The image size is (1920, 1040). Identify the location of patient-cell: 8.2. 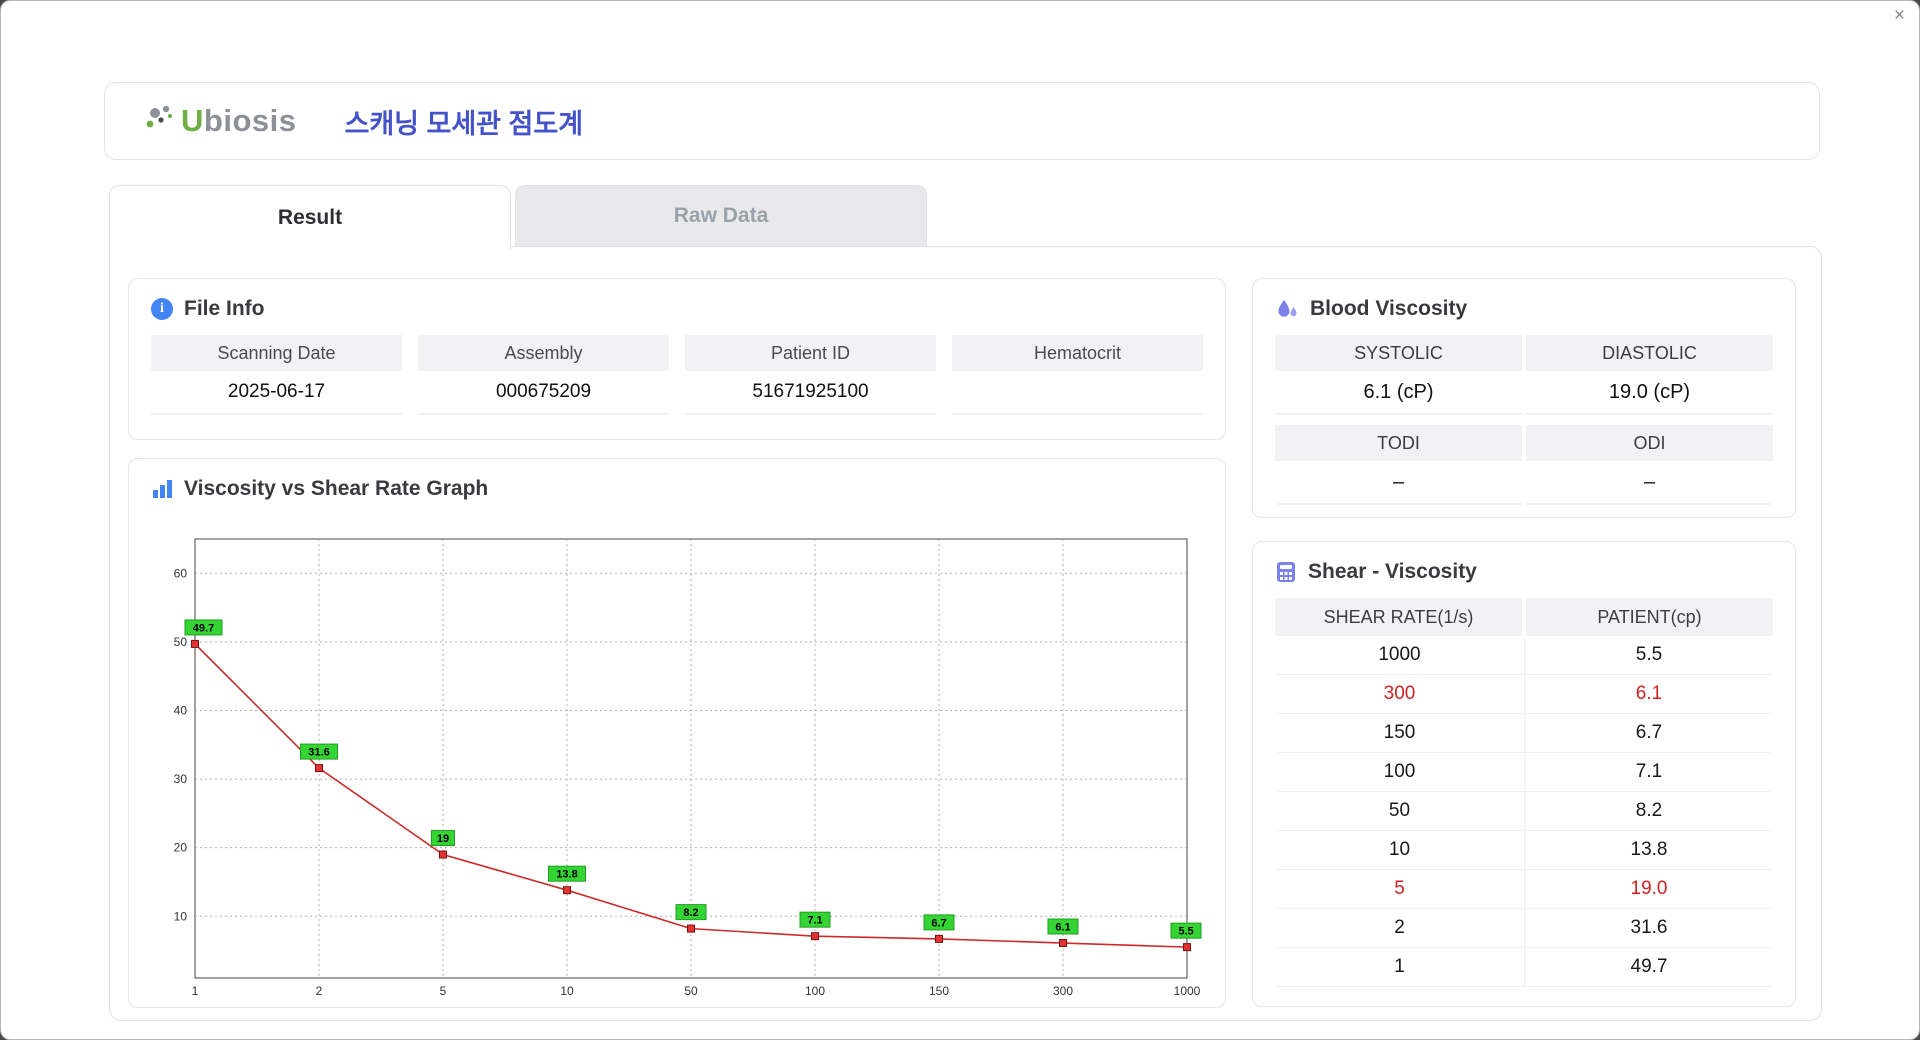
(1648, 811).